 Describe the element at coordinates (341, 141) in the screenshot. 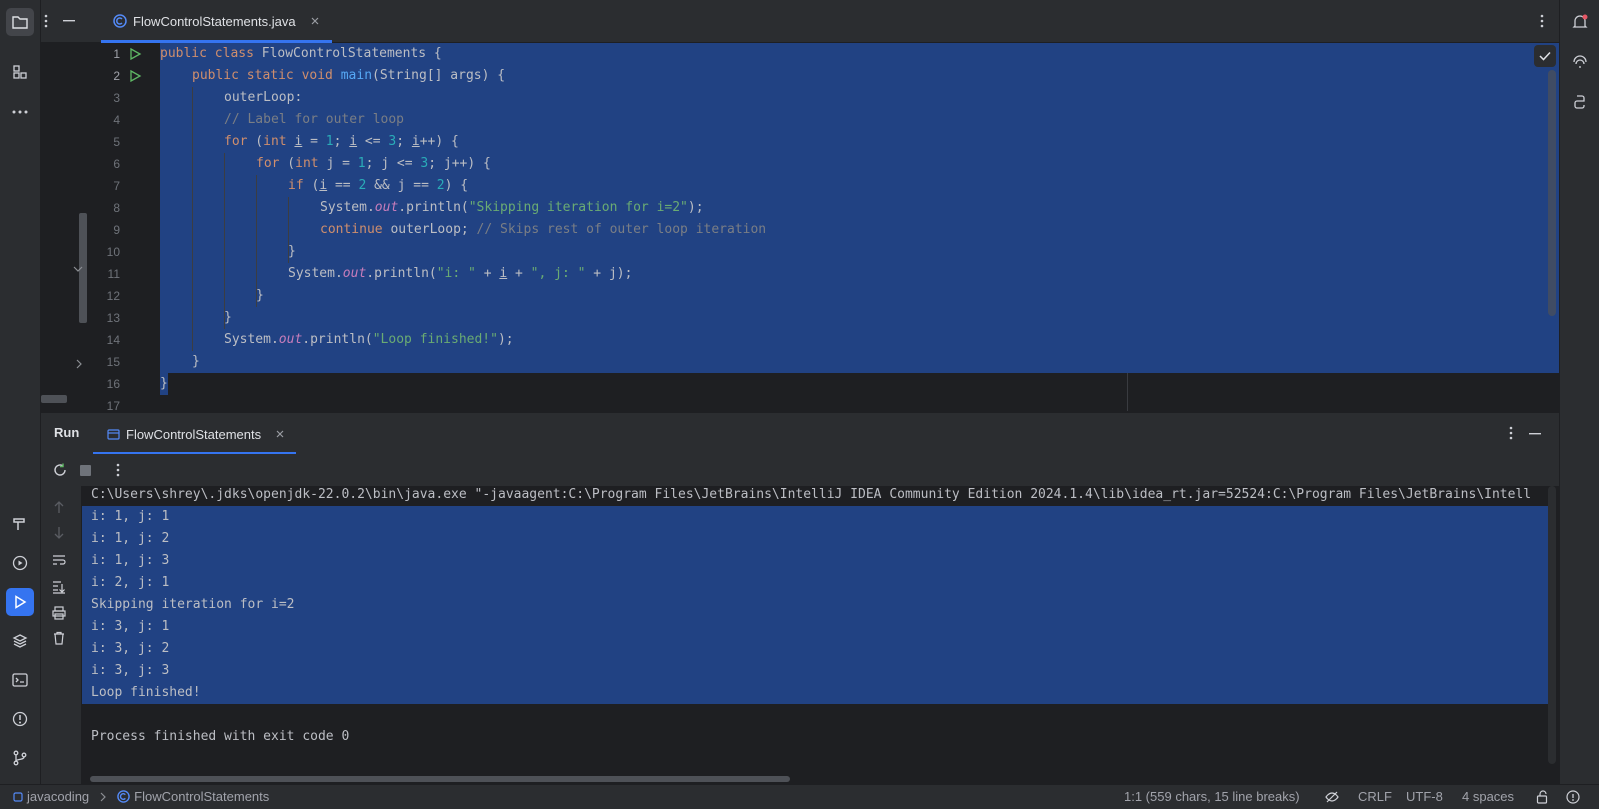

I see `code-line-5: for (int i = 1; i <= 3; i++) {` at that location.